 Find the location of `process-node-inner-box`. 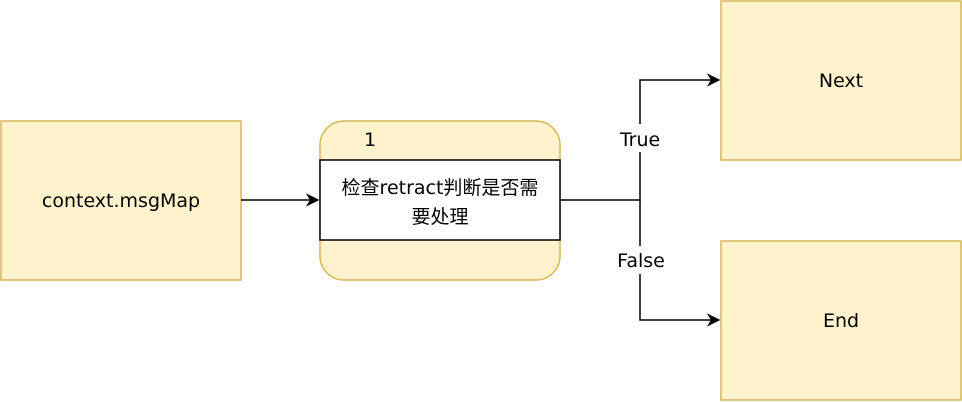

process-node-inner-box is located at coordinates (440, 200).